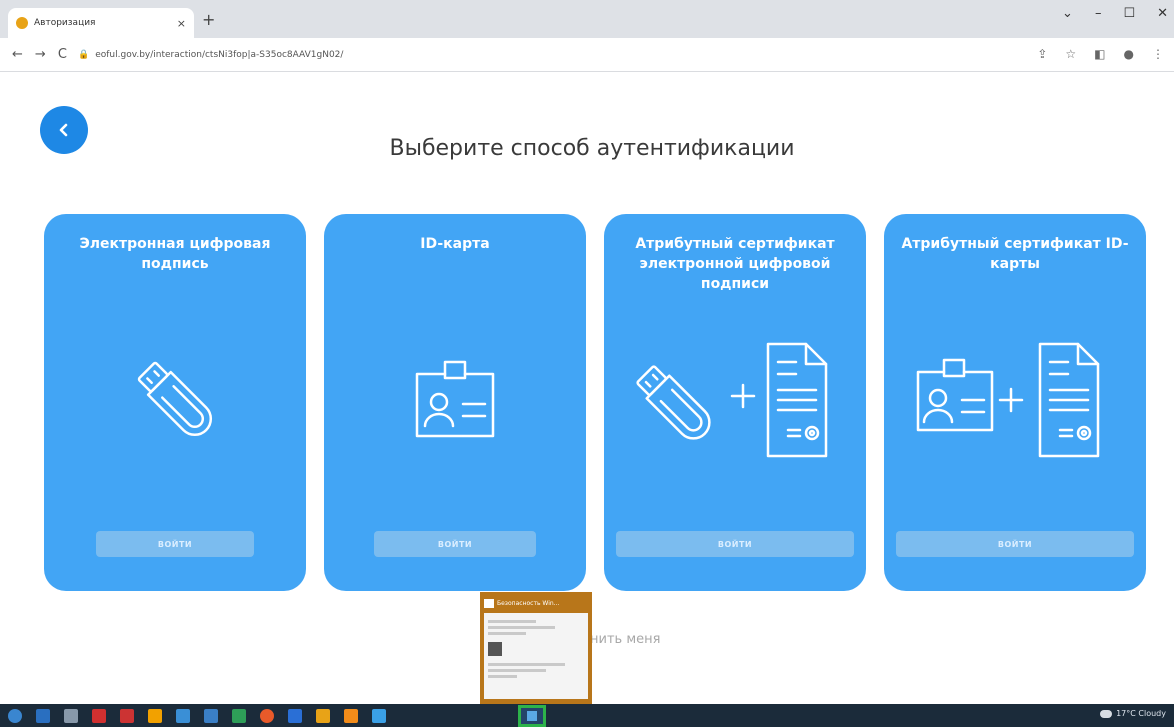  Describe the element at coordinates (592, 148) in the screenshot. I see `page-title: Выберите способ аутентификации` at that location.